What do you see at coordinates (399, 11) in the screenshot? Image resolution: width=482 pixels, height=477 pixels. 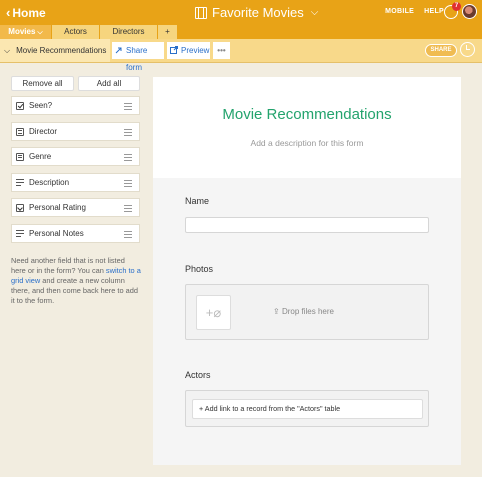 I see `mobile-link: MOBILE` at bounding box center [399, 11].